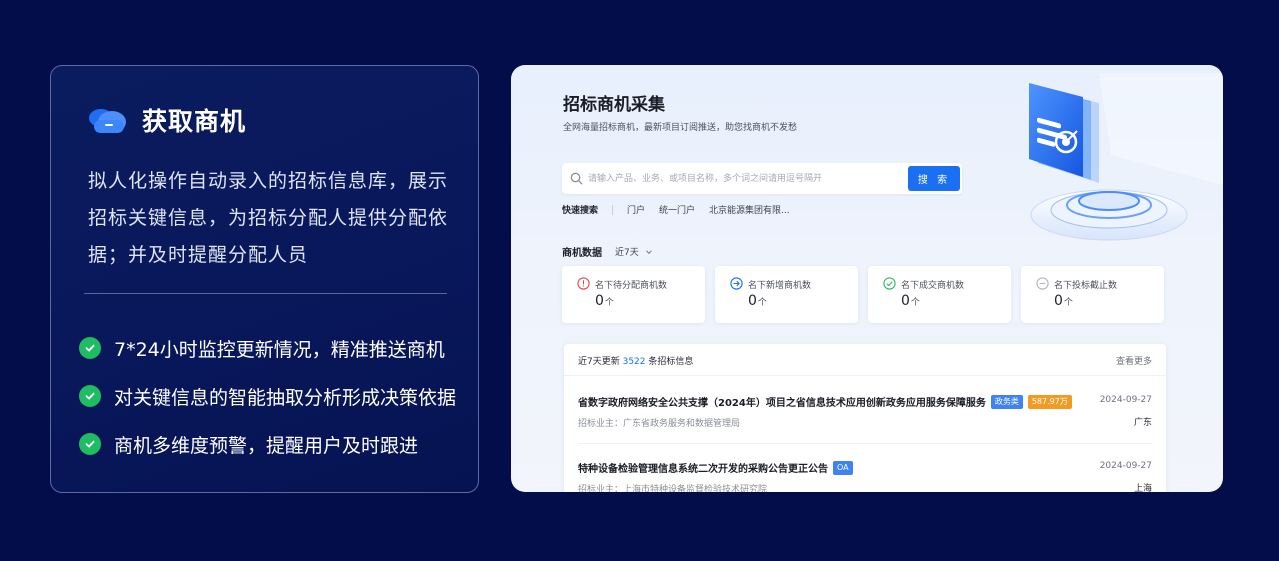 Image resolution: width=1279 pixels, height=561 pixels. What do you see at coordinates (1006, 401) in the screenshot?
I see `category-badge: 政务类` at bounding box center [1006, 401].